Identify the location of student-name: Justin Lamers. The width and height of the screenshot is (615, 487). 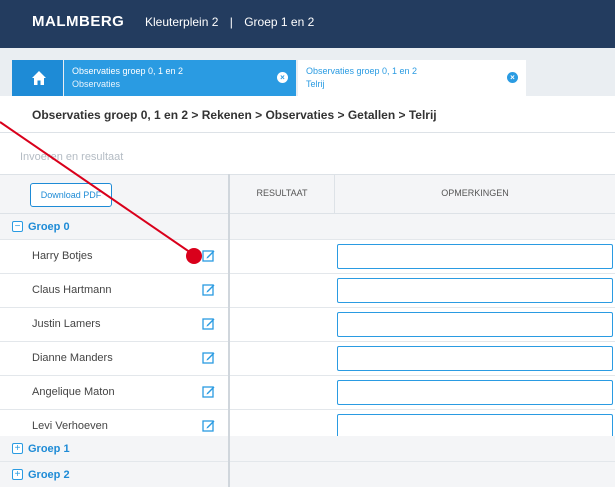
(66, 324).